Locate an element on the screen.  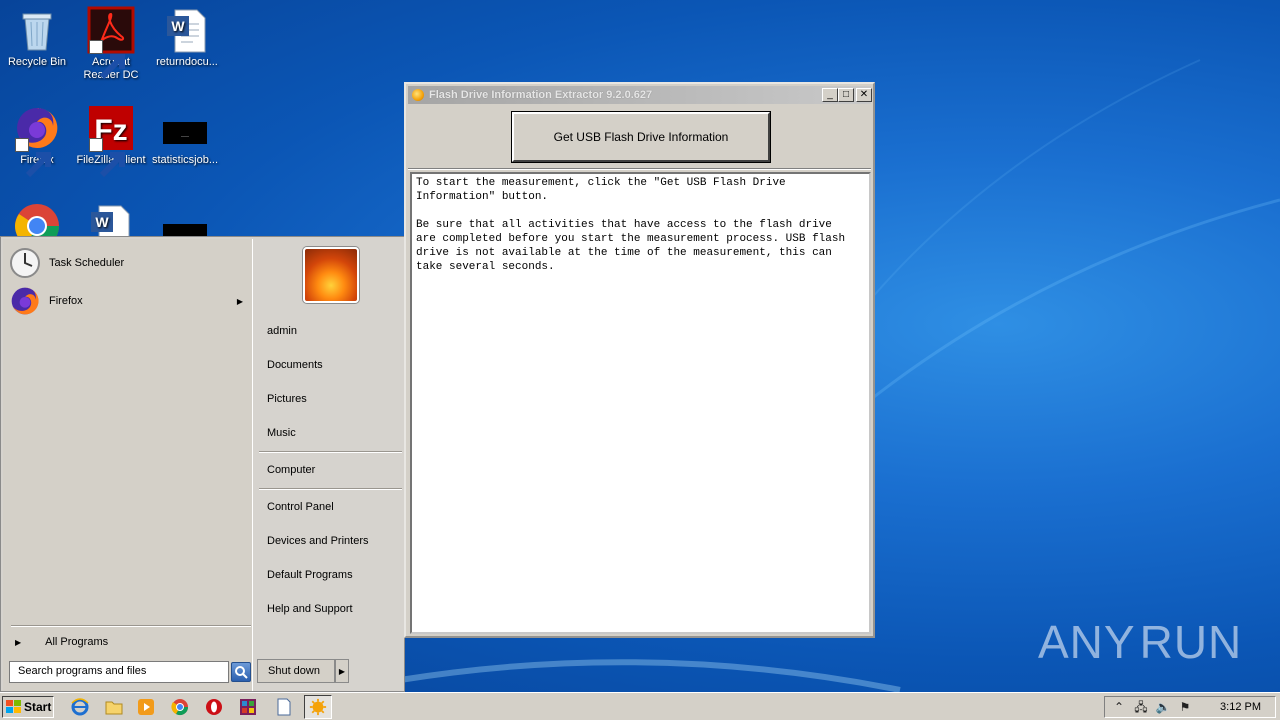
search-input: Search programs and files is located at coordinates (119, 672).